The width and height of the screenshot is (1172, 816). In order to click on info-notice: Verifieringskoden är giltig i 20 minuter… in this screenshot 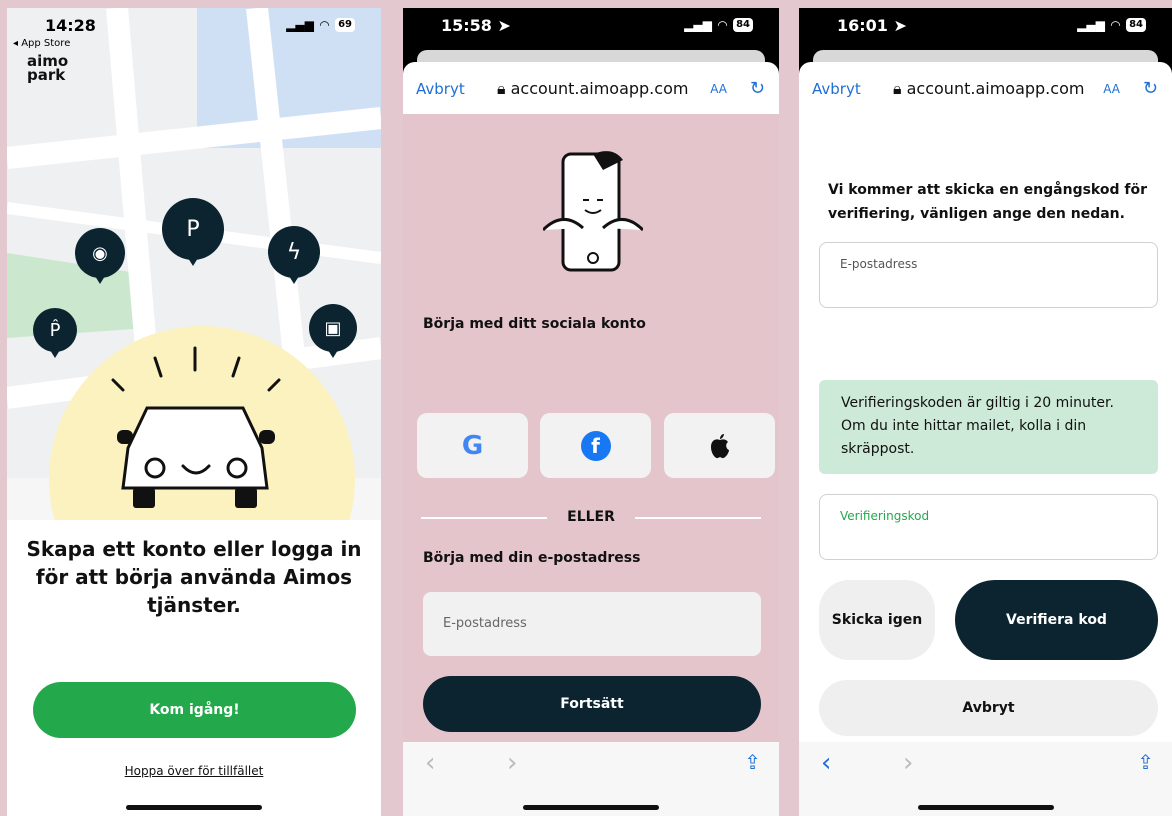, I will do `click(988, 427)`.